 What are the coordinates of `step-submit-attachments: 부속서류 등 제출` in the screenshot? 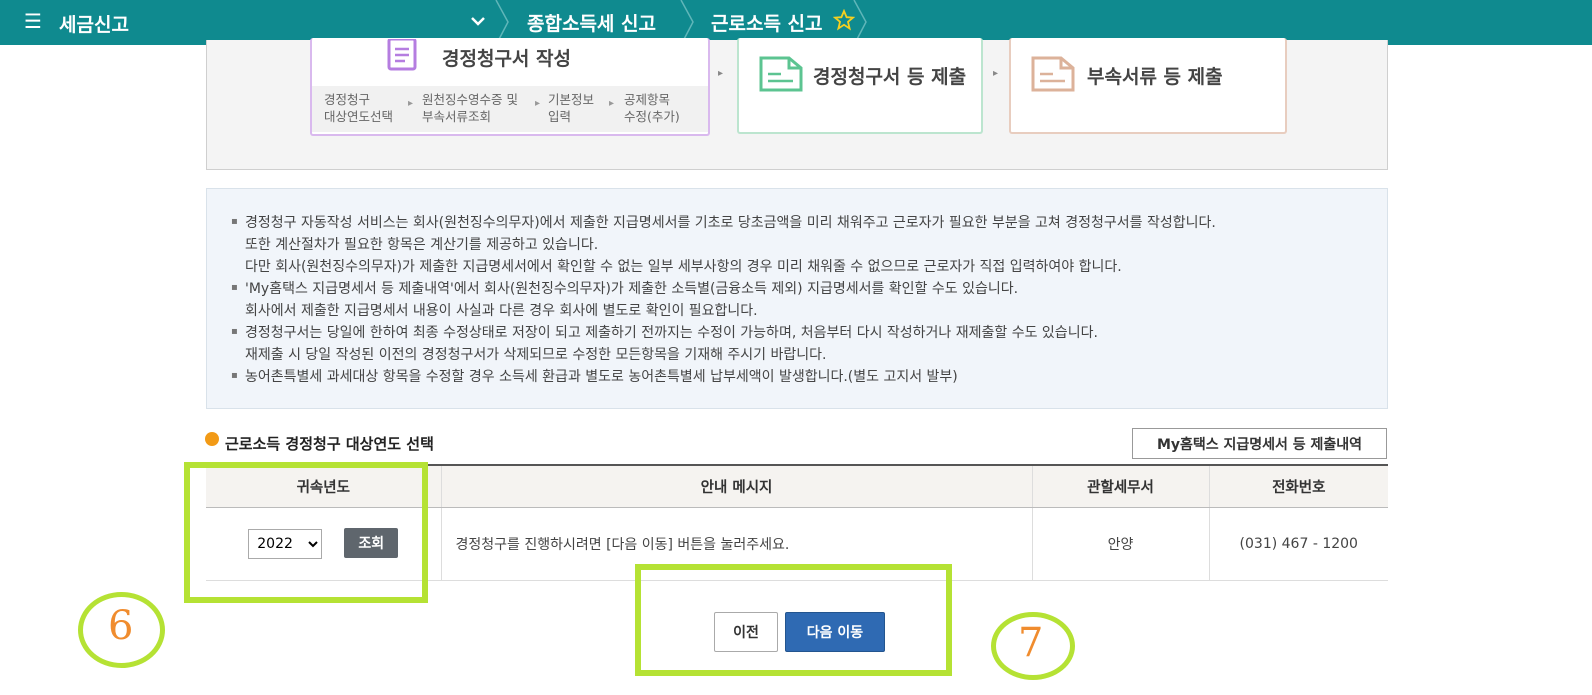 It's located at (1148, 86).